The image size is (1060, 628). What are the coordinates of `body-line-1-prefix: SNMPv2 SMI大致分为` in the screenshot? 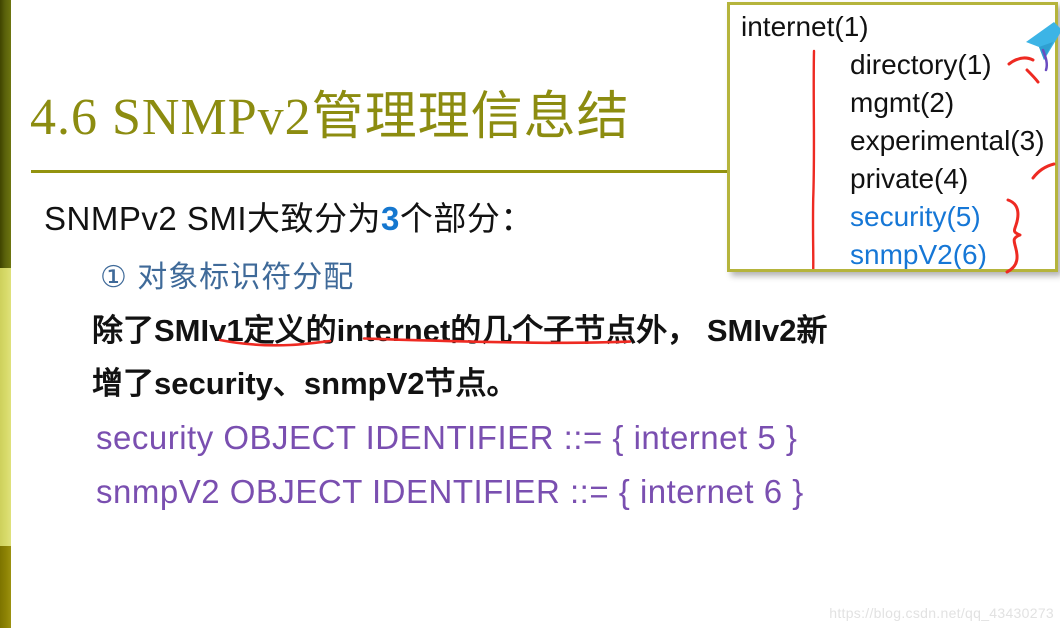 It's located at (213, 218).